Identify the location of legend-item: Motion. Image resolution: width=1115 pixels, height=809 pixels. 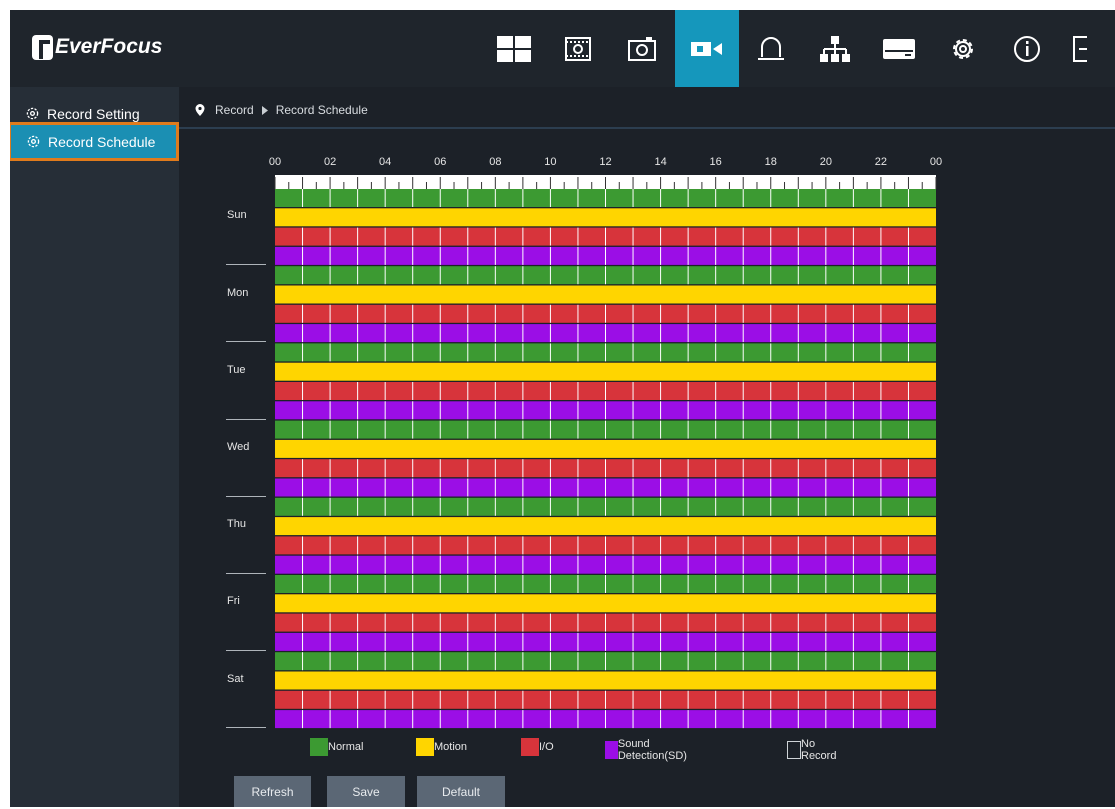
(441, 747).